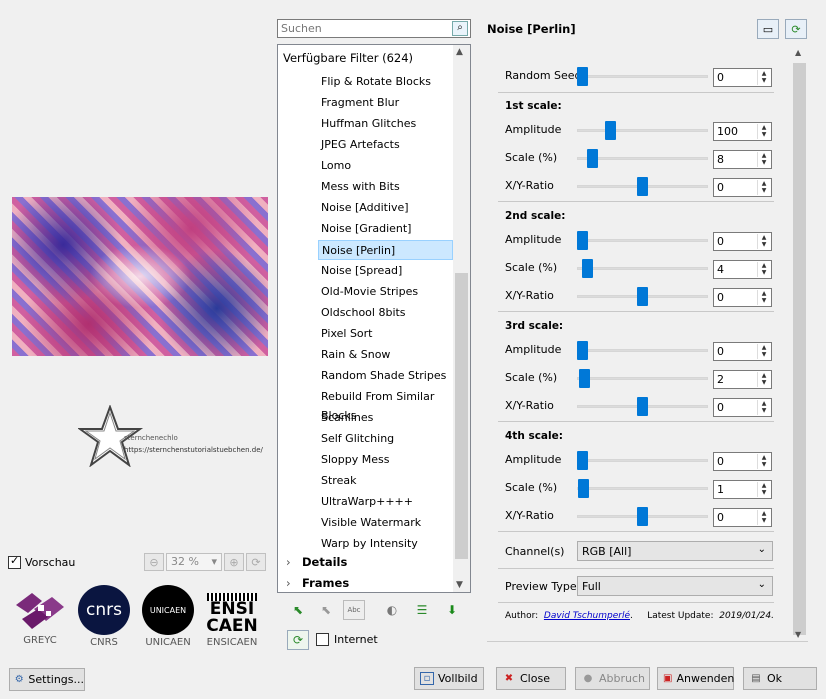 This screenshot has height=699, width=826. I want to click on preview-toggle: Vorschau, so click(41, 561).